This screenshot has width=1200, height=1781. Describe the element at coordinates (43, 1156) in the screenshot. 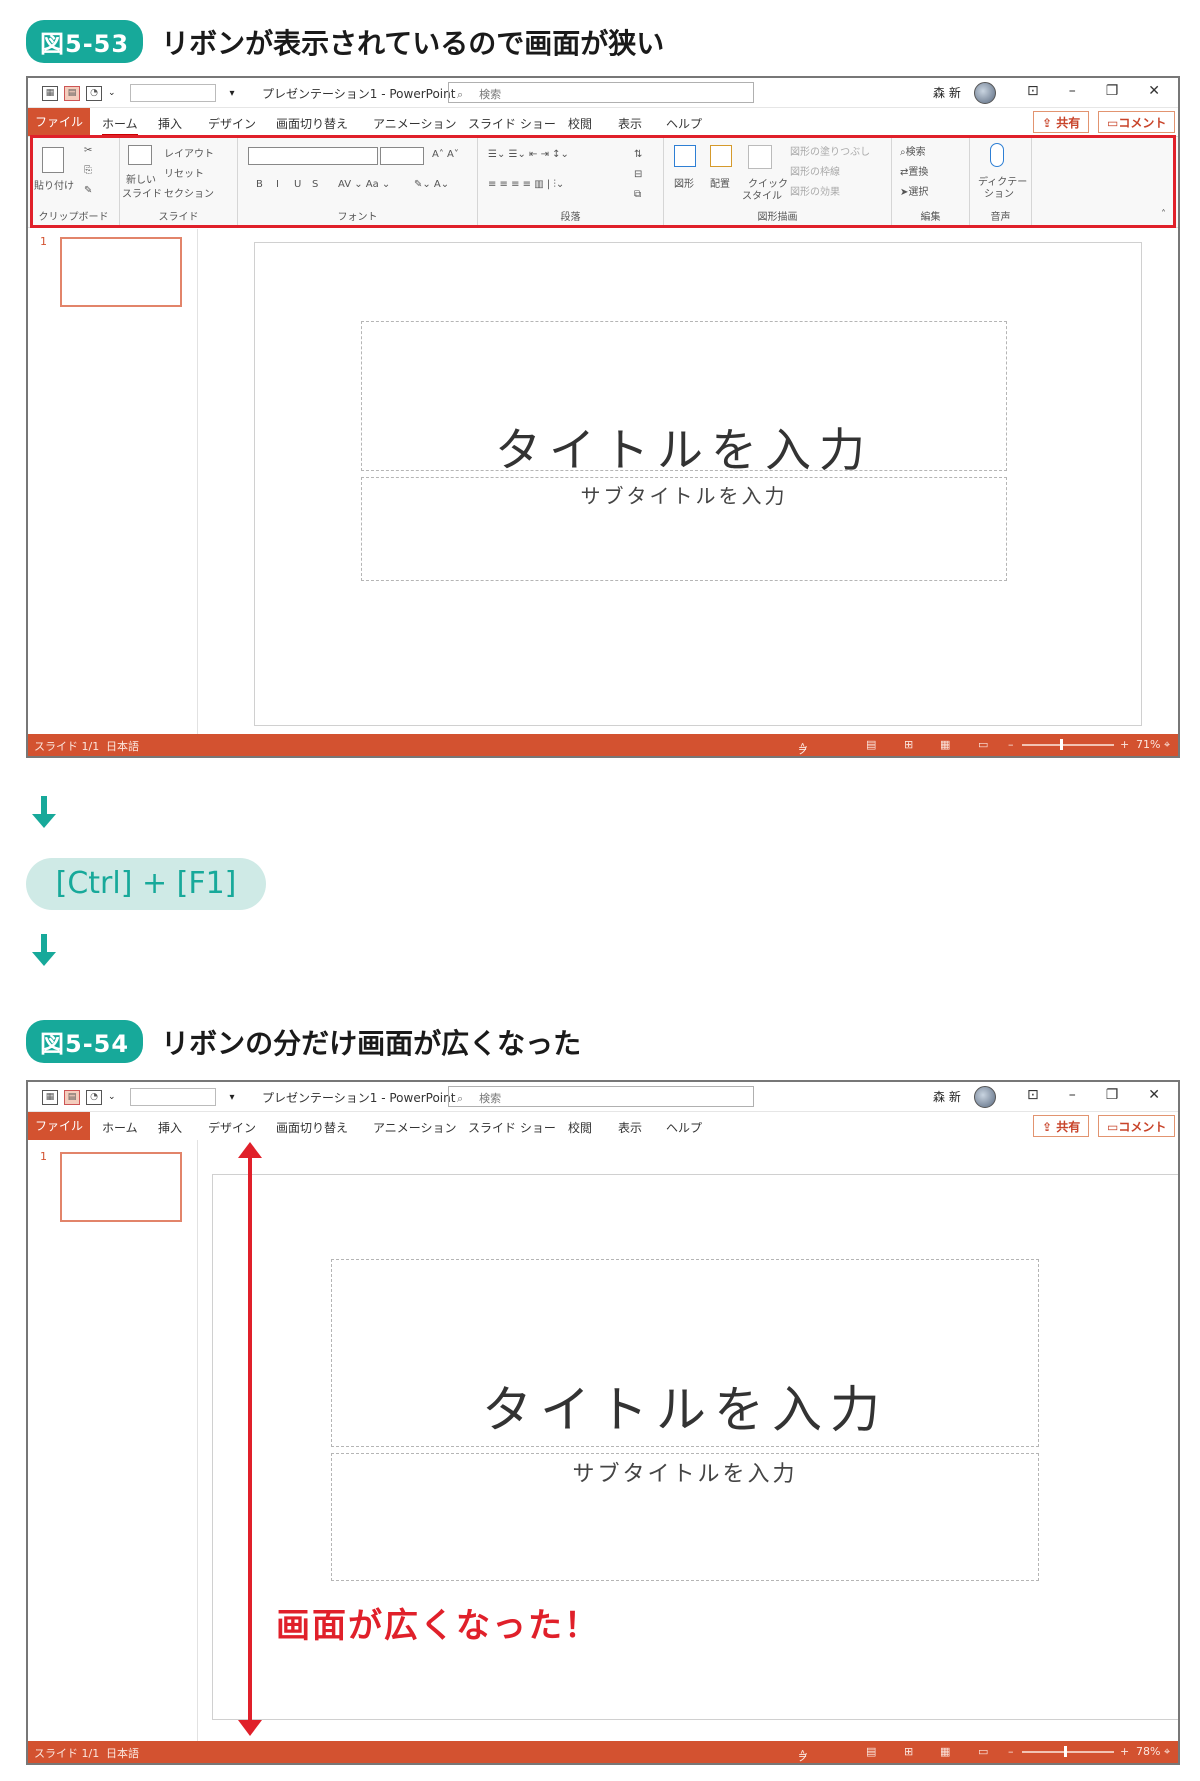

I see `thumbnail-number: 1` at that location.